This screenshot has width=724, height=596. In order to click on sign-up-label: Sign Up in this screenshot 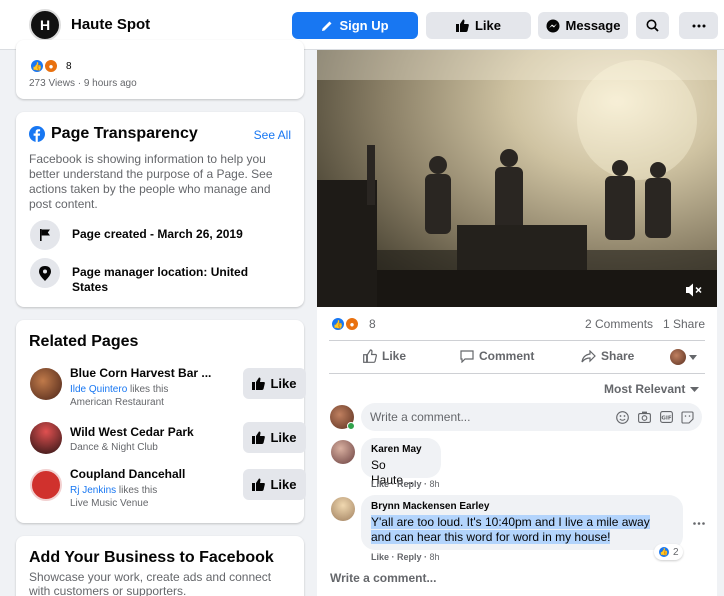, I will do `click(364, 25)`.